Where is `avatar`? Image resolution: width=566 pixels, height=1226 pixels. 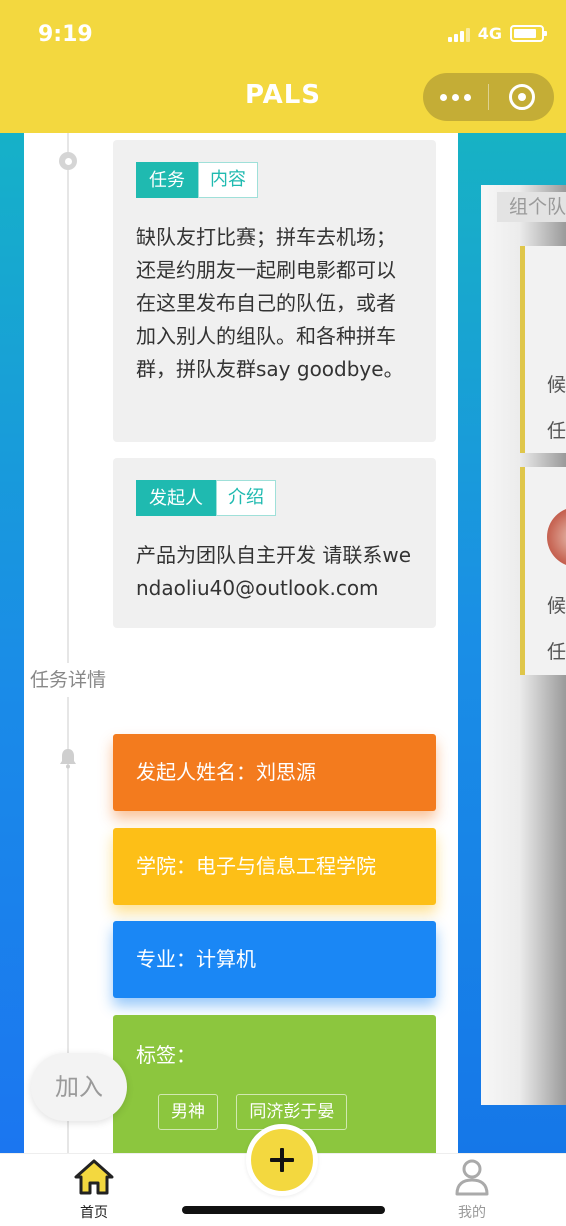
avatar is located at coordinates (556, 537).